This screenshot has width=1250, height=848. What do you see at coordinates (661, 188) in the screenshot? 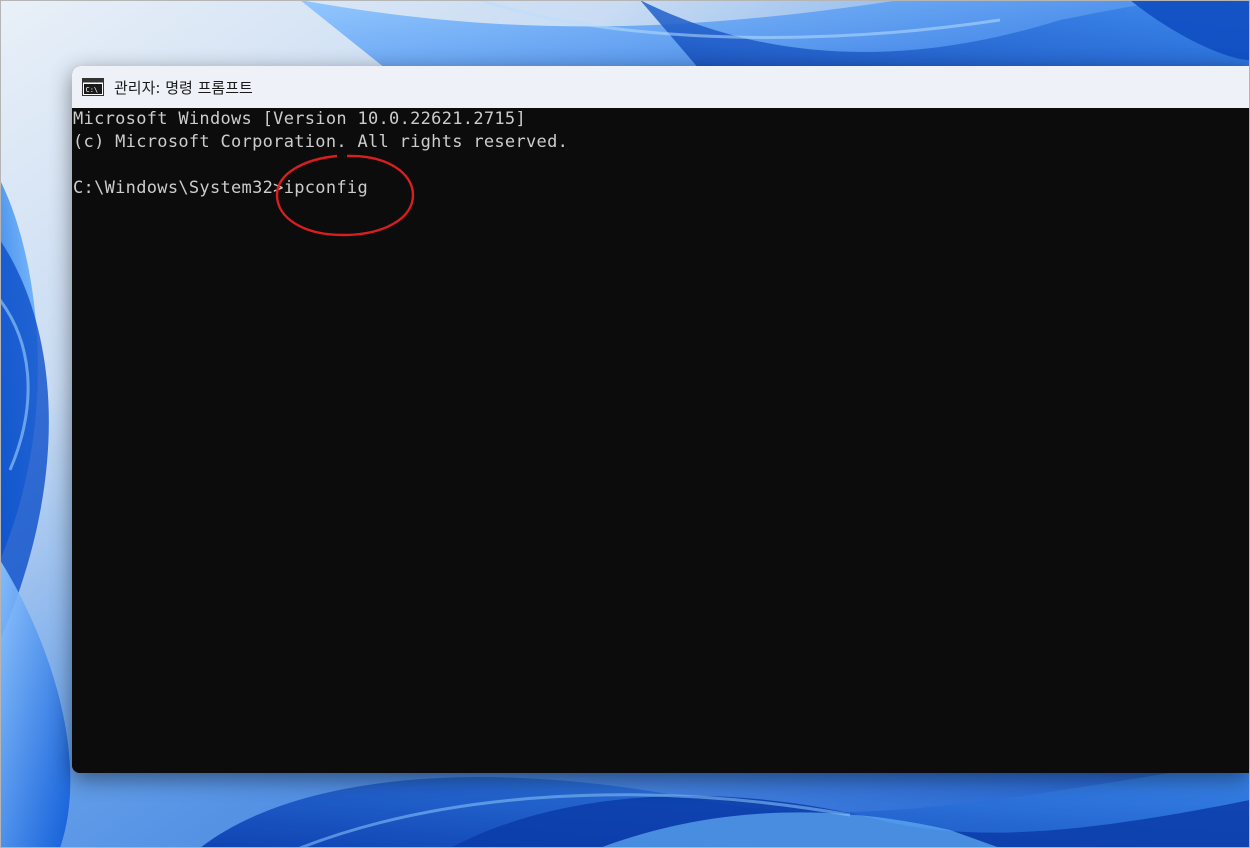
I see `console-command-line: C:\Windows\System32>ipconfig` at bounding box center [661, 188].